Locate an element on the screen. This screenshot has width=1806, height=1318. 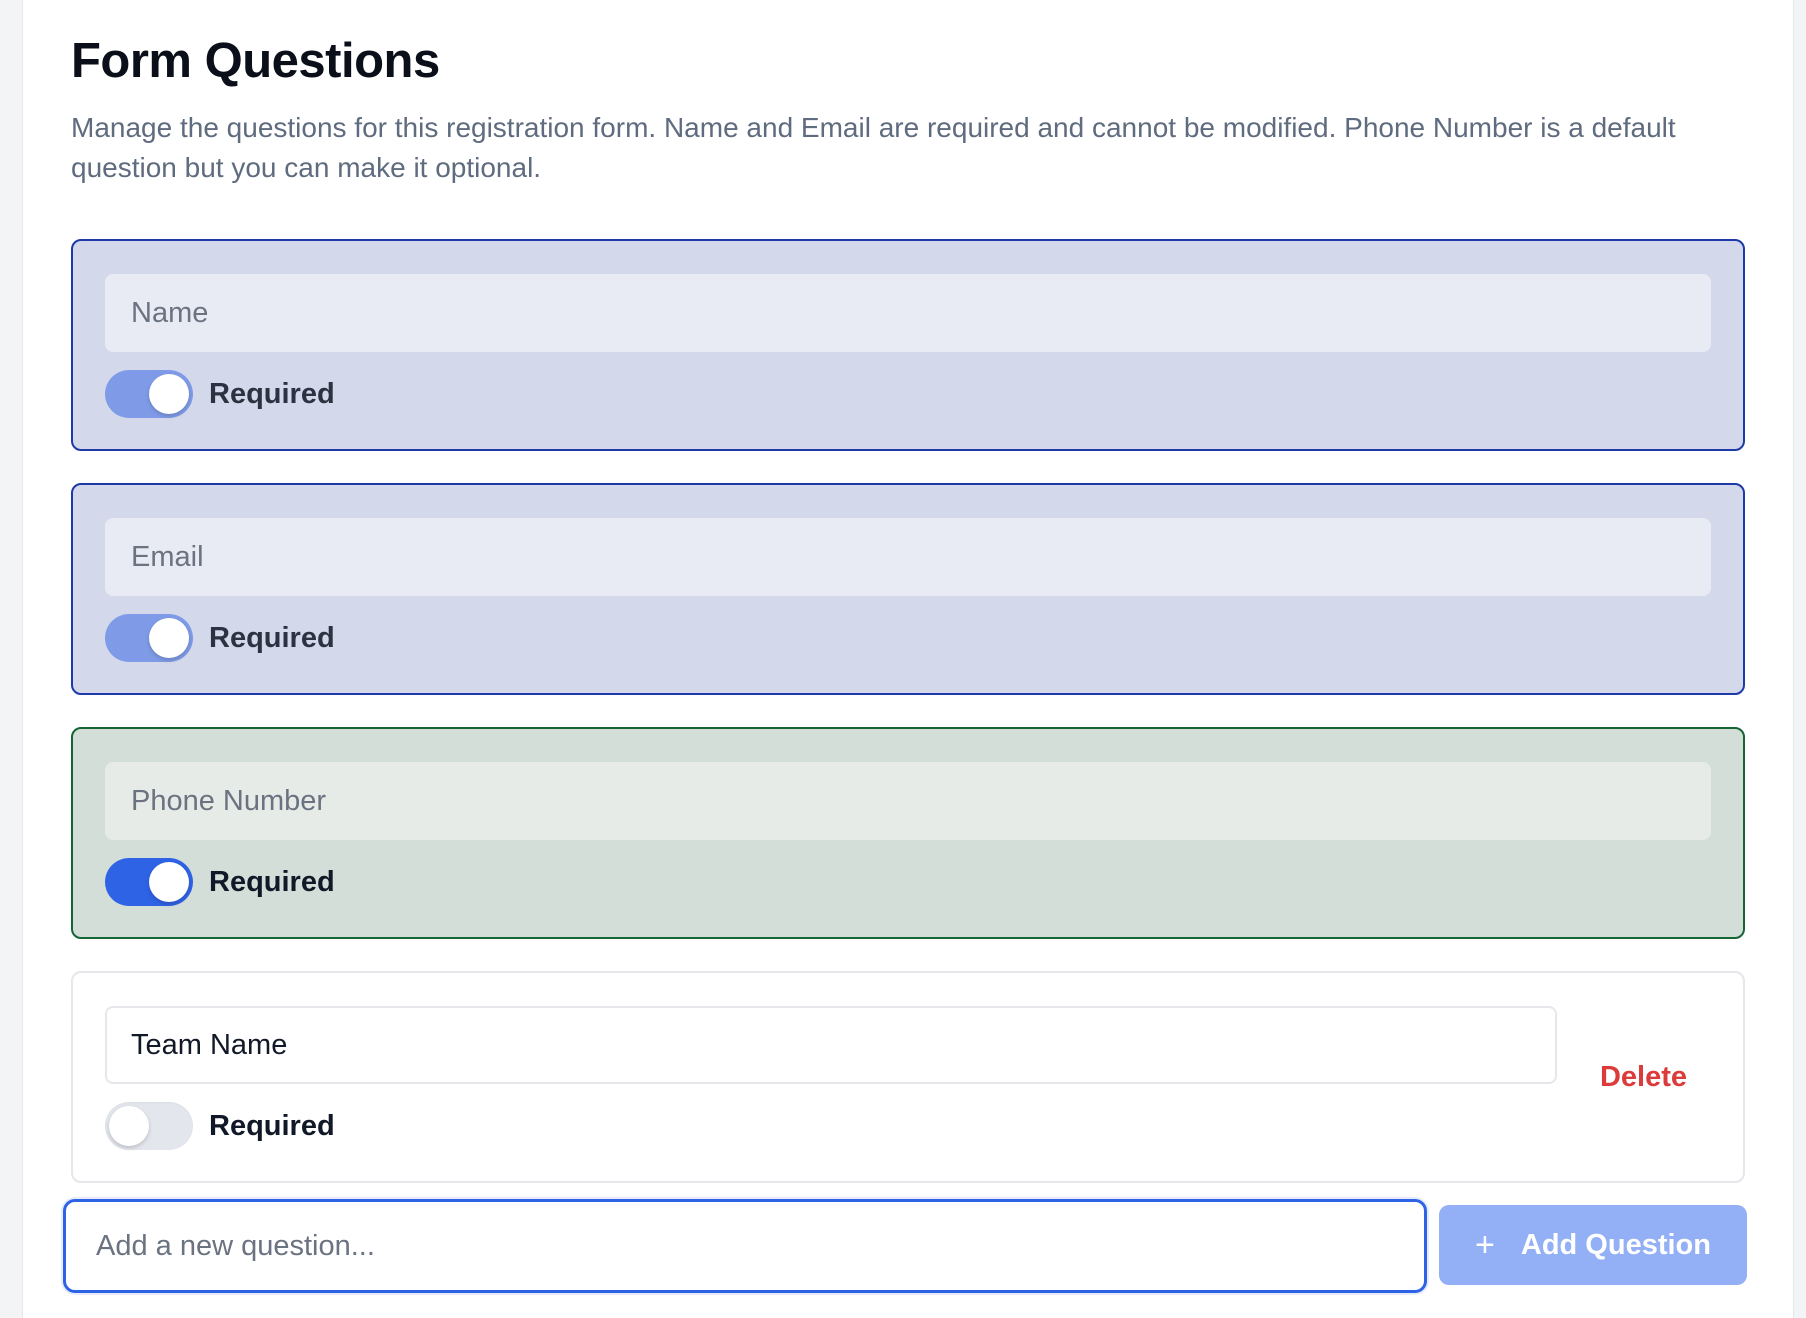
required-toggle-phone-number is located at coordinates (149, 882).